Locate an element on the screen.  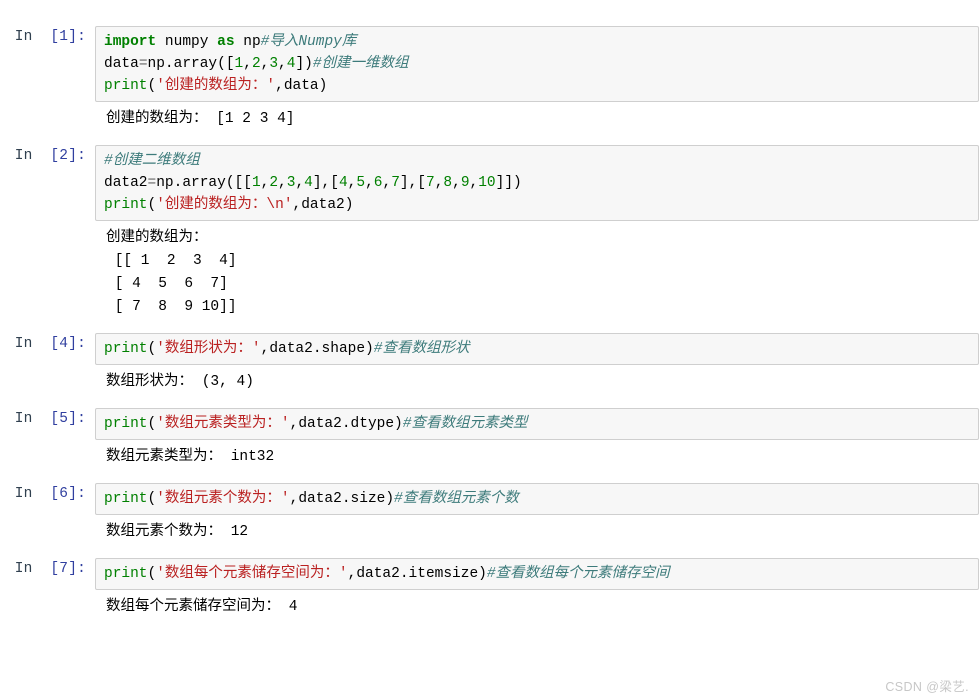
code-token: '创建的数组为：\n' is located at coordinates (224, 205).